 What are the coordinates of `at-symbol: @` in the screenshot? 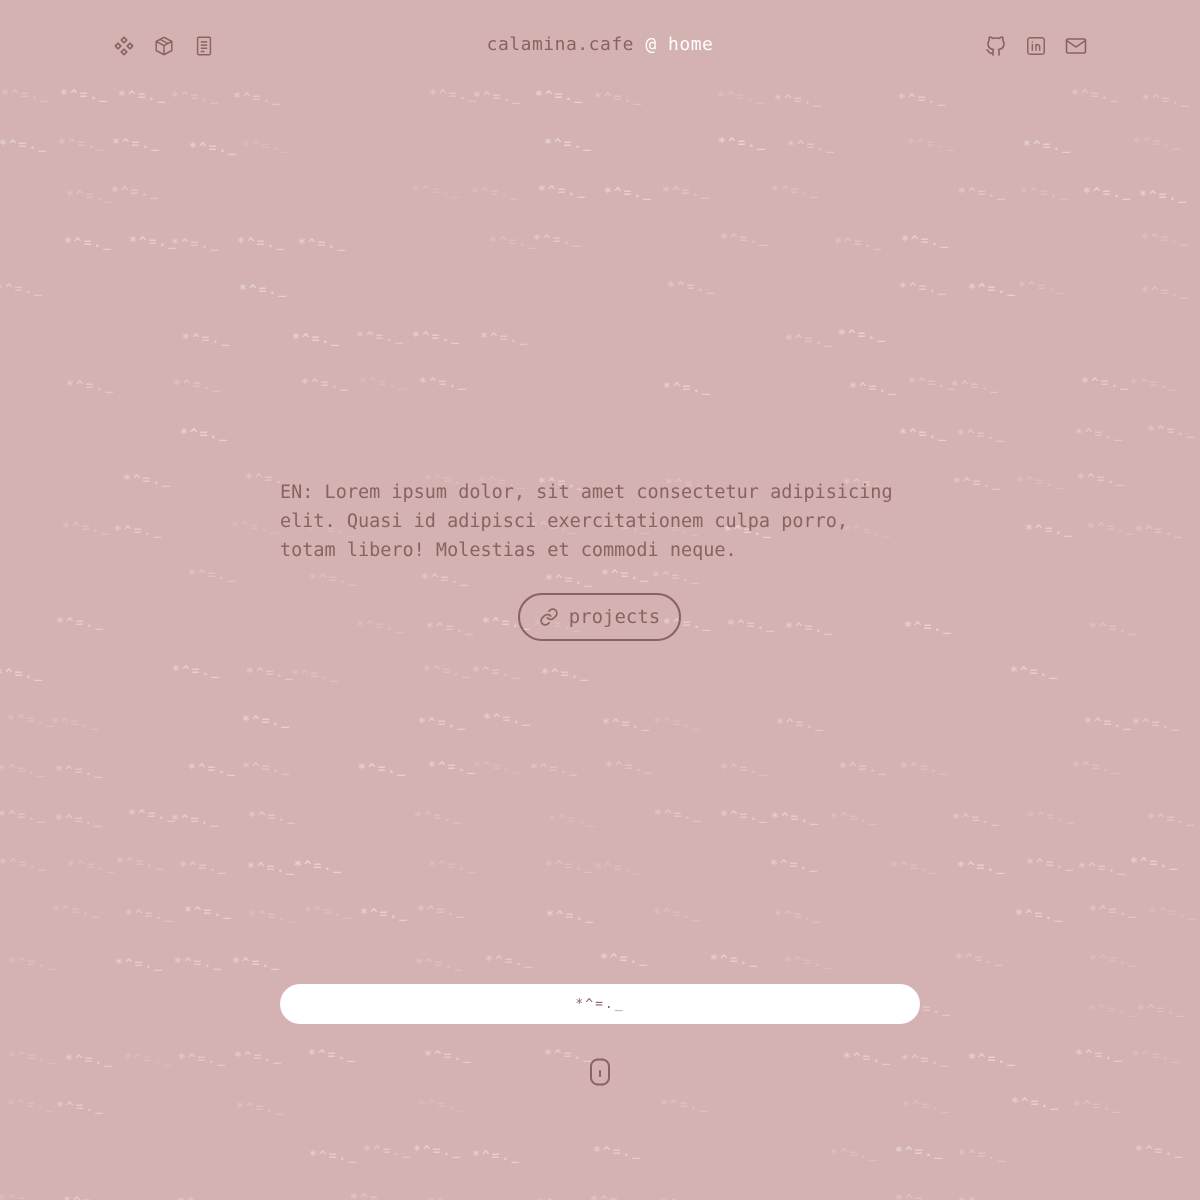 It's located at (651, 44).